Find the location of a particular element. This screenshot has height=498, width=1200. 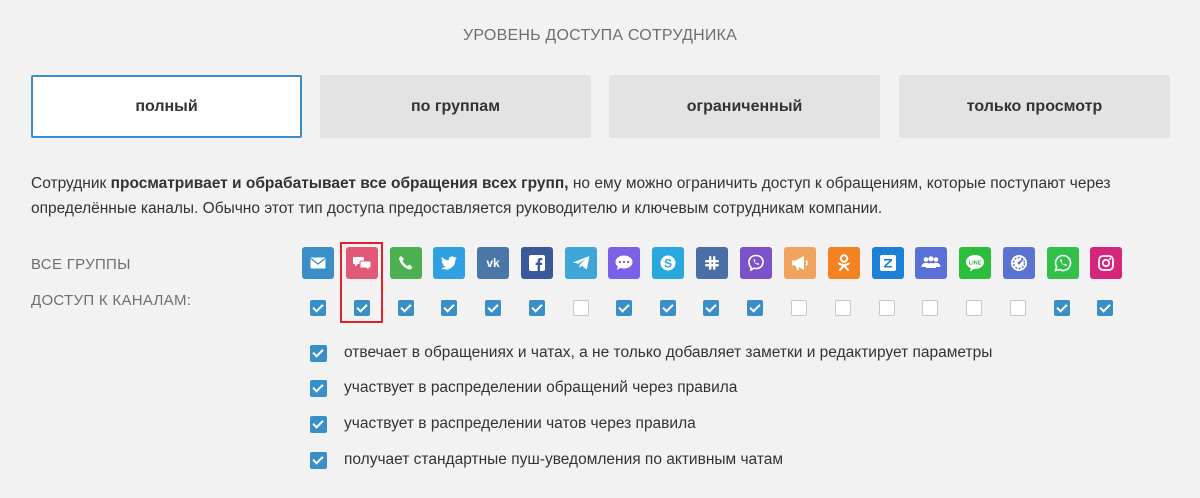

channel-checkbox-skype is located at coordinates (668, 308).